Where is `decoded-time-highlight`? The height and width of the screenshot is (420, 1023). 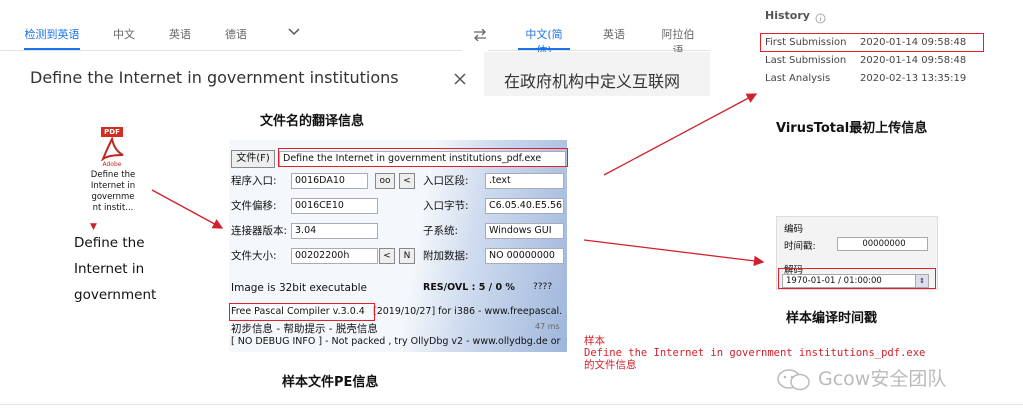 decoded-time-highlight is located at coordinates (857, 278).